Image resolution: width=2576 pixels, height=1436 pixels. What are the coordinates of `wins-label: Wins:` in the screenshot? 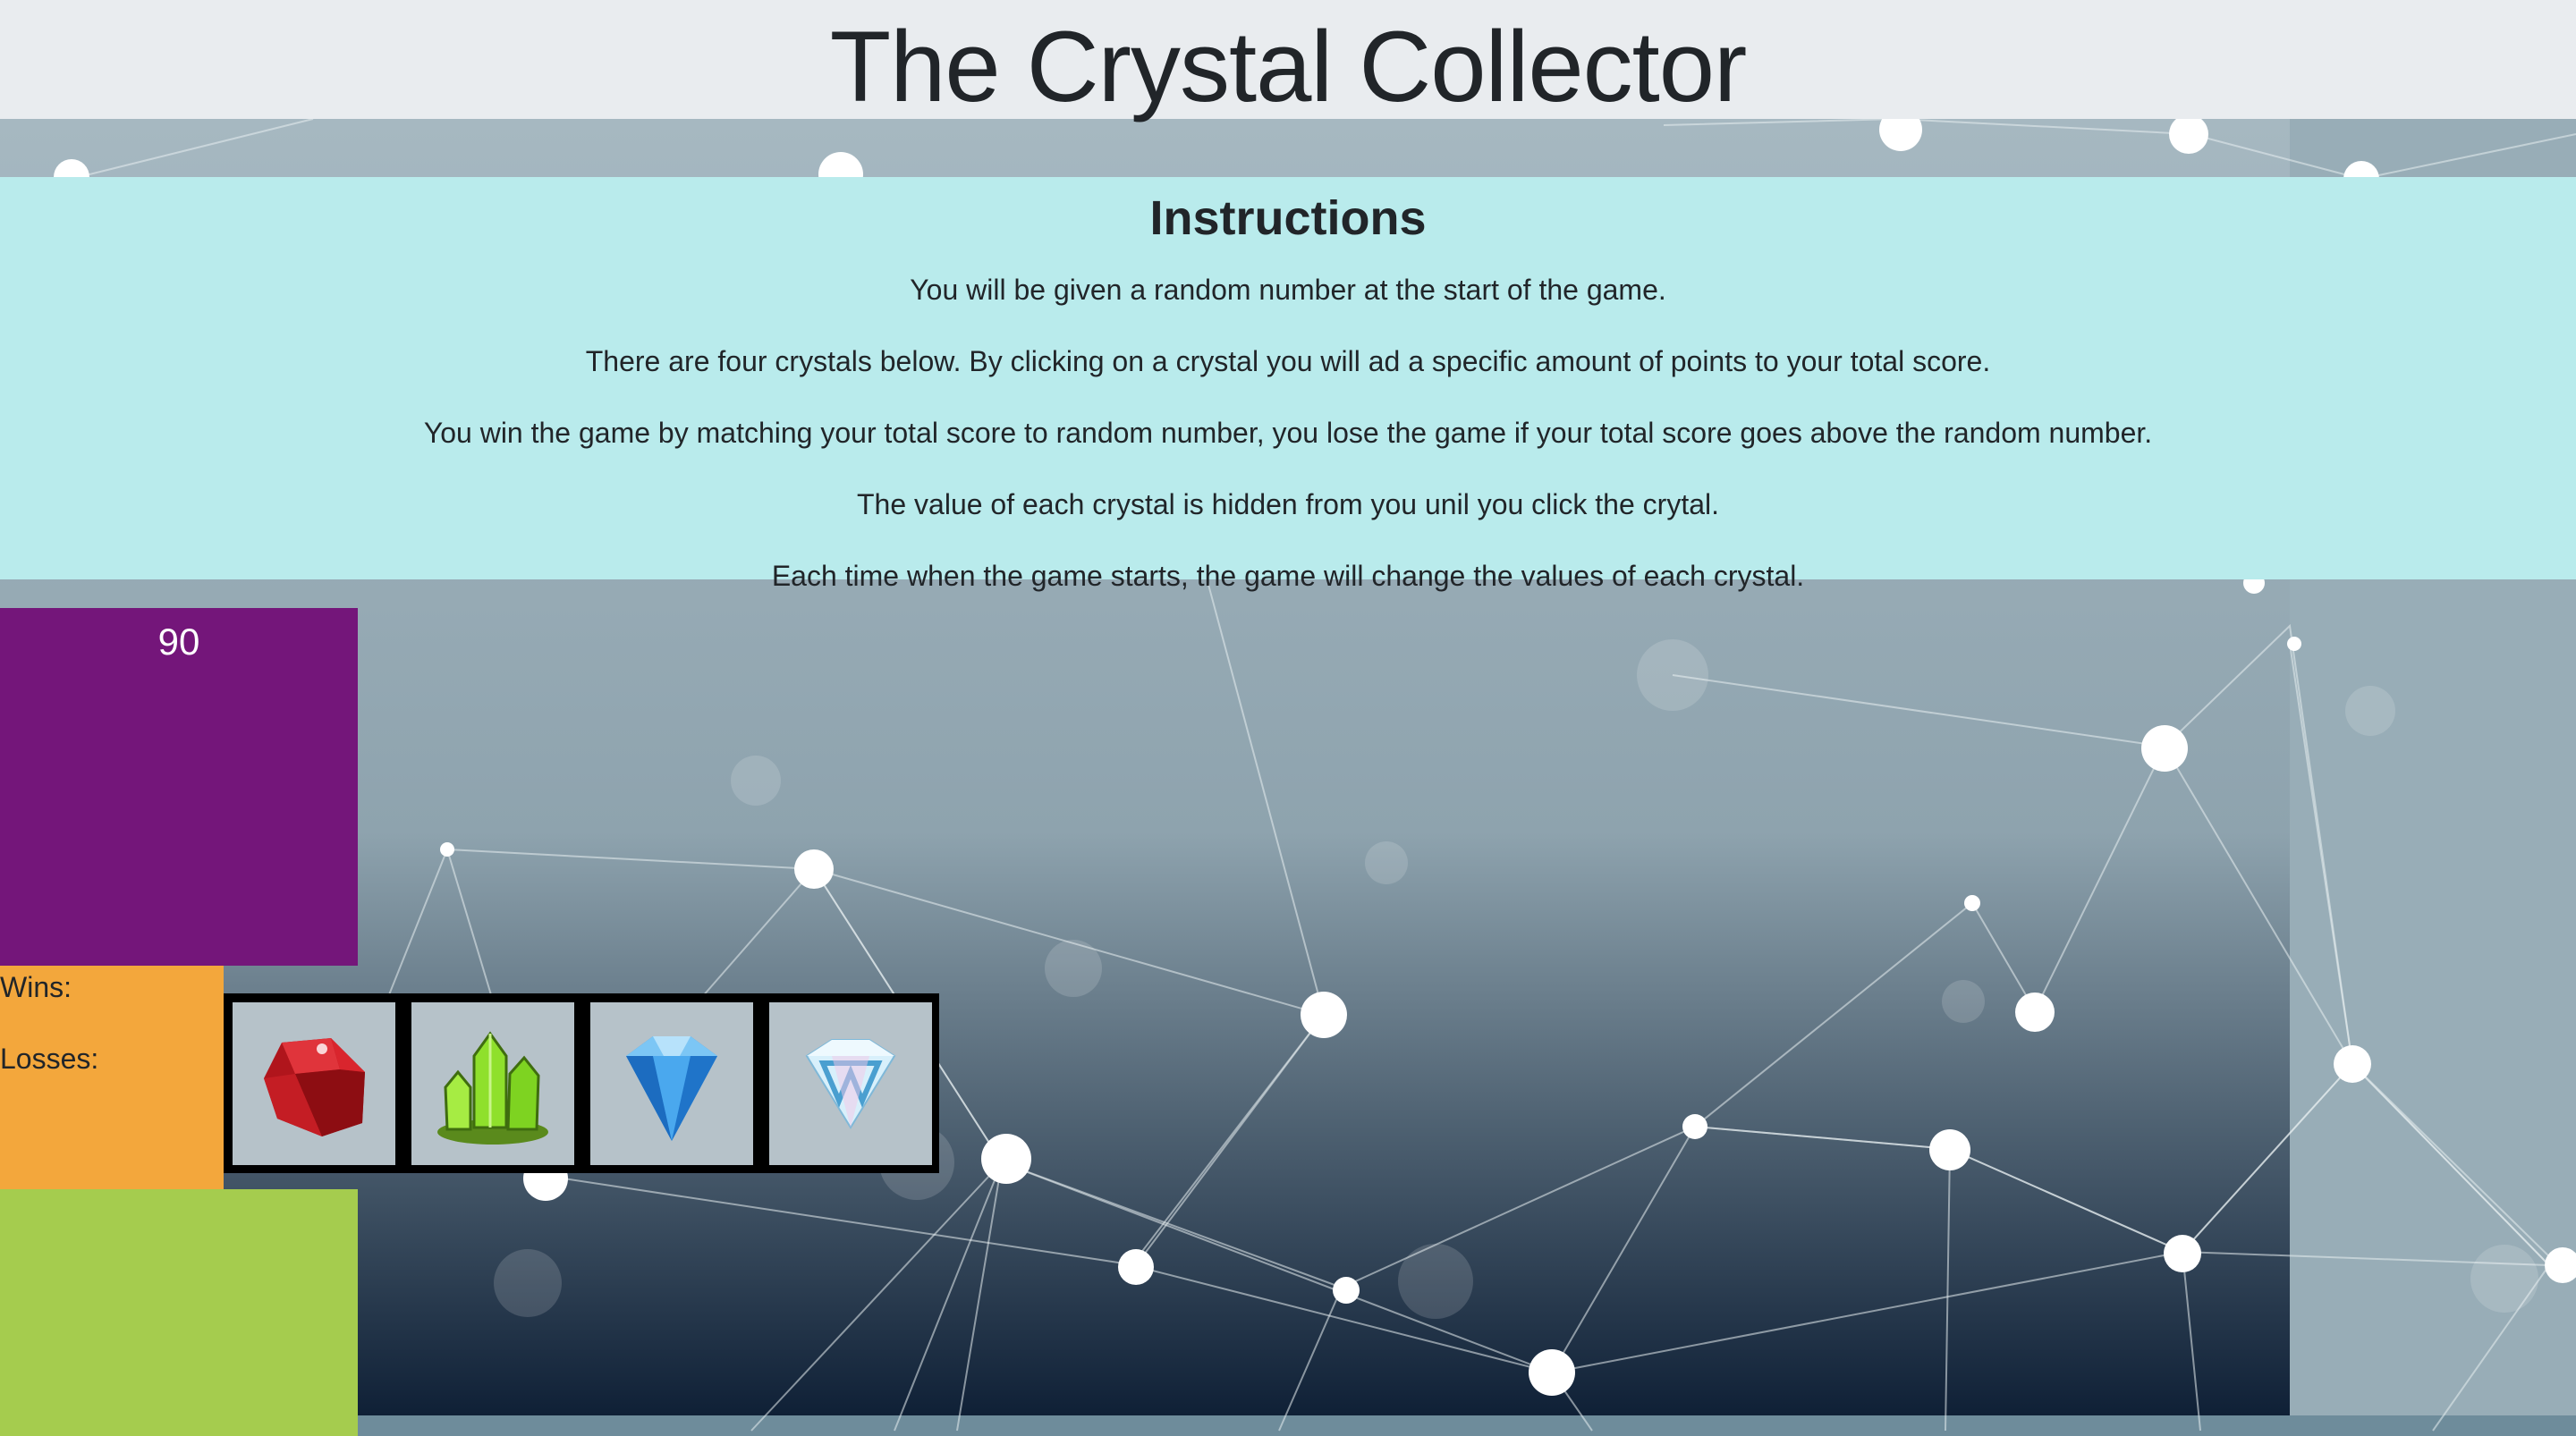 It's located at (36, 987).